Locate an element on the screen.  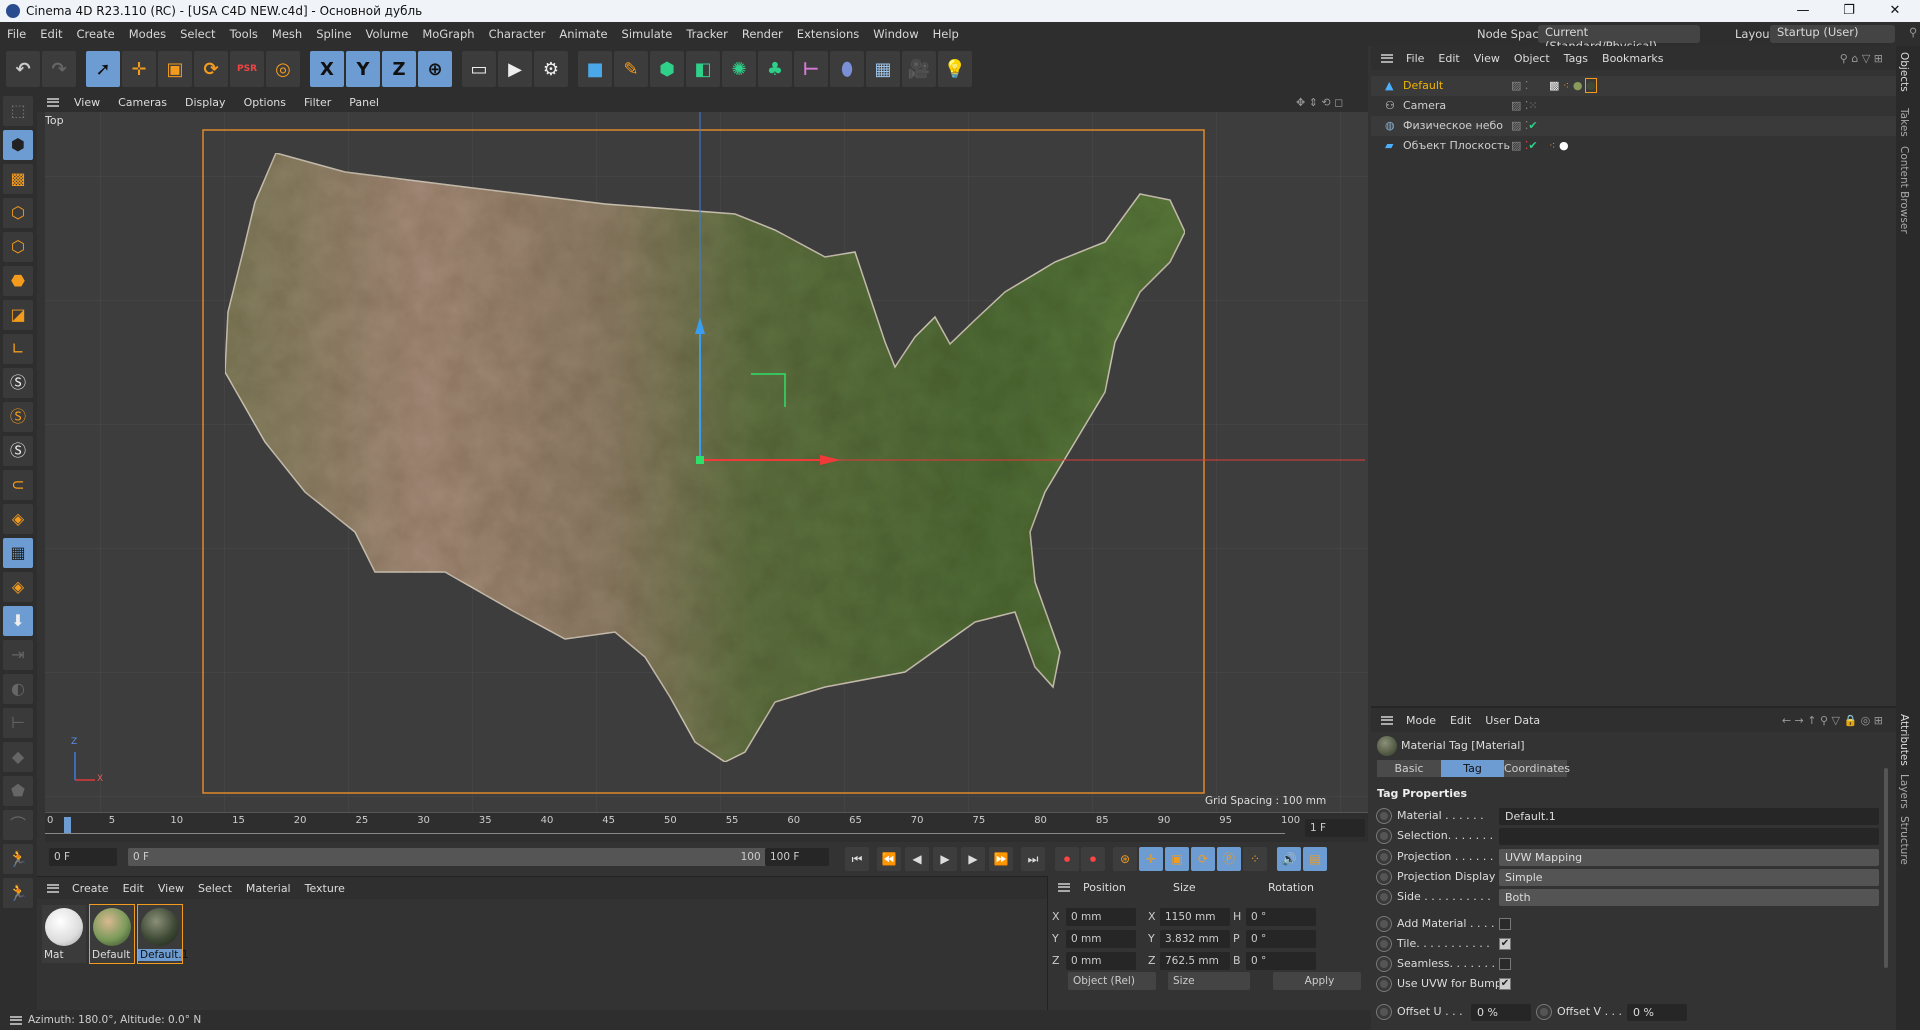
menu-simulate: Simulate is located at coordinates (647, 34).